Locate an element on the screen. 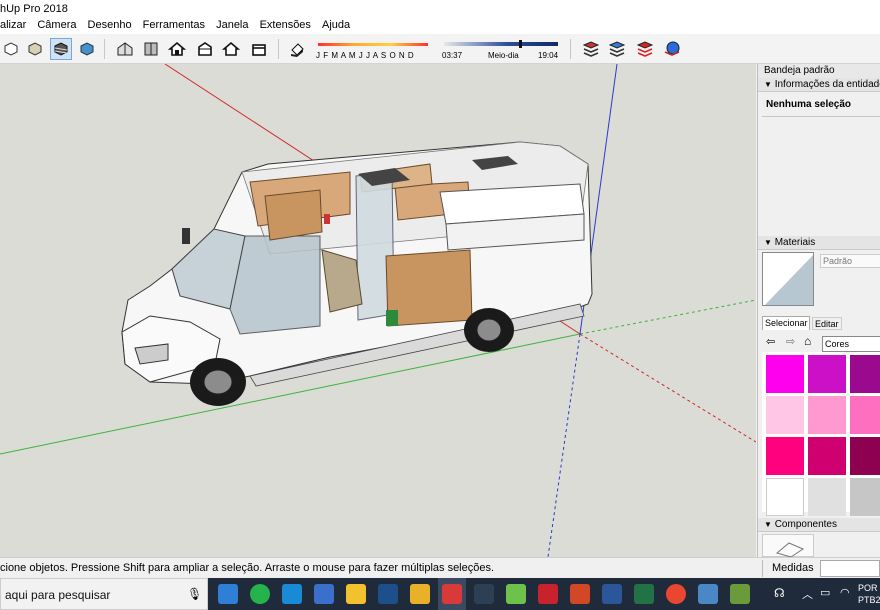 Image resolution: width=880 pixels, height=610 pixels. layer-stack-icon is located at coordinates (591, 49).